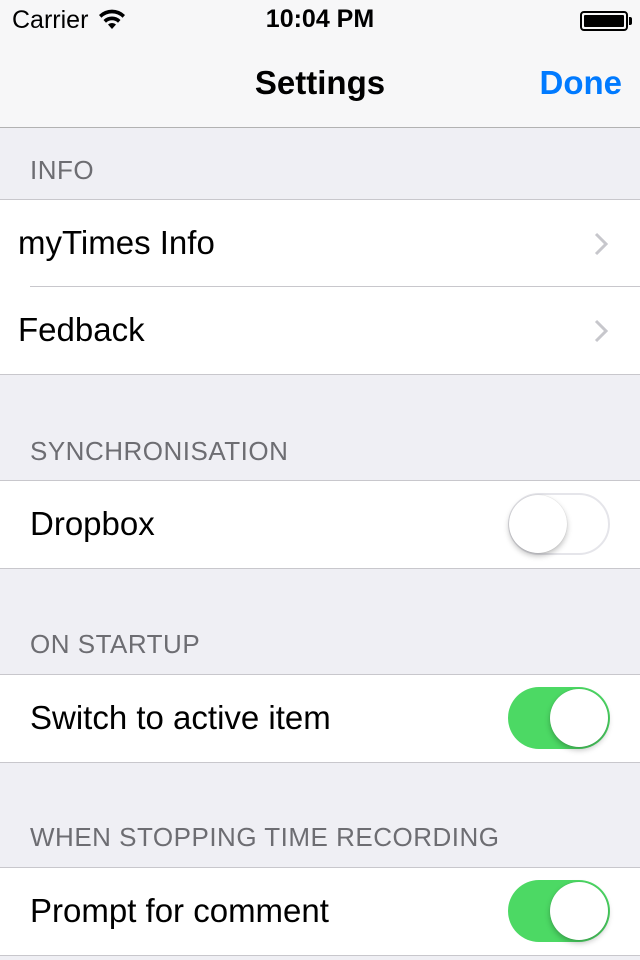 The height and width of the screenshot is (960, 640). I want to click on dropbox-switch, so click(559, 524).